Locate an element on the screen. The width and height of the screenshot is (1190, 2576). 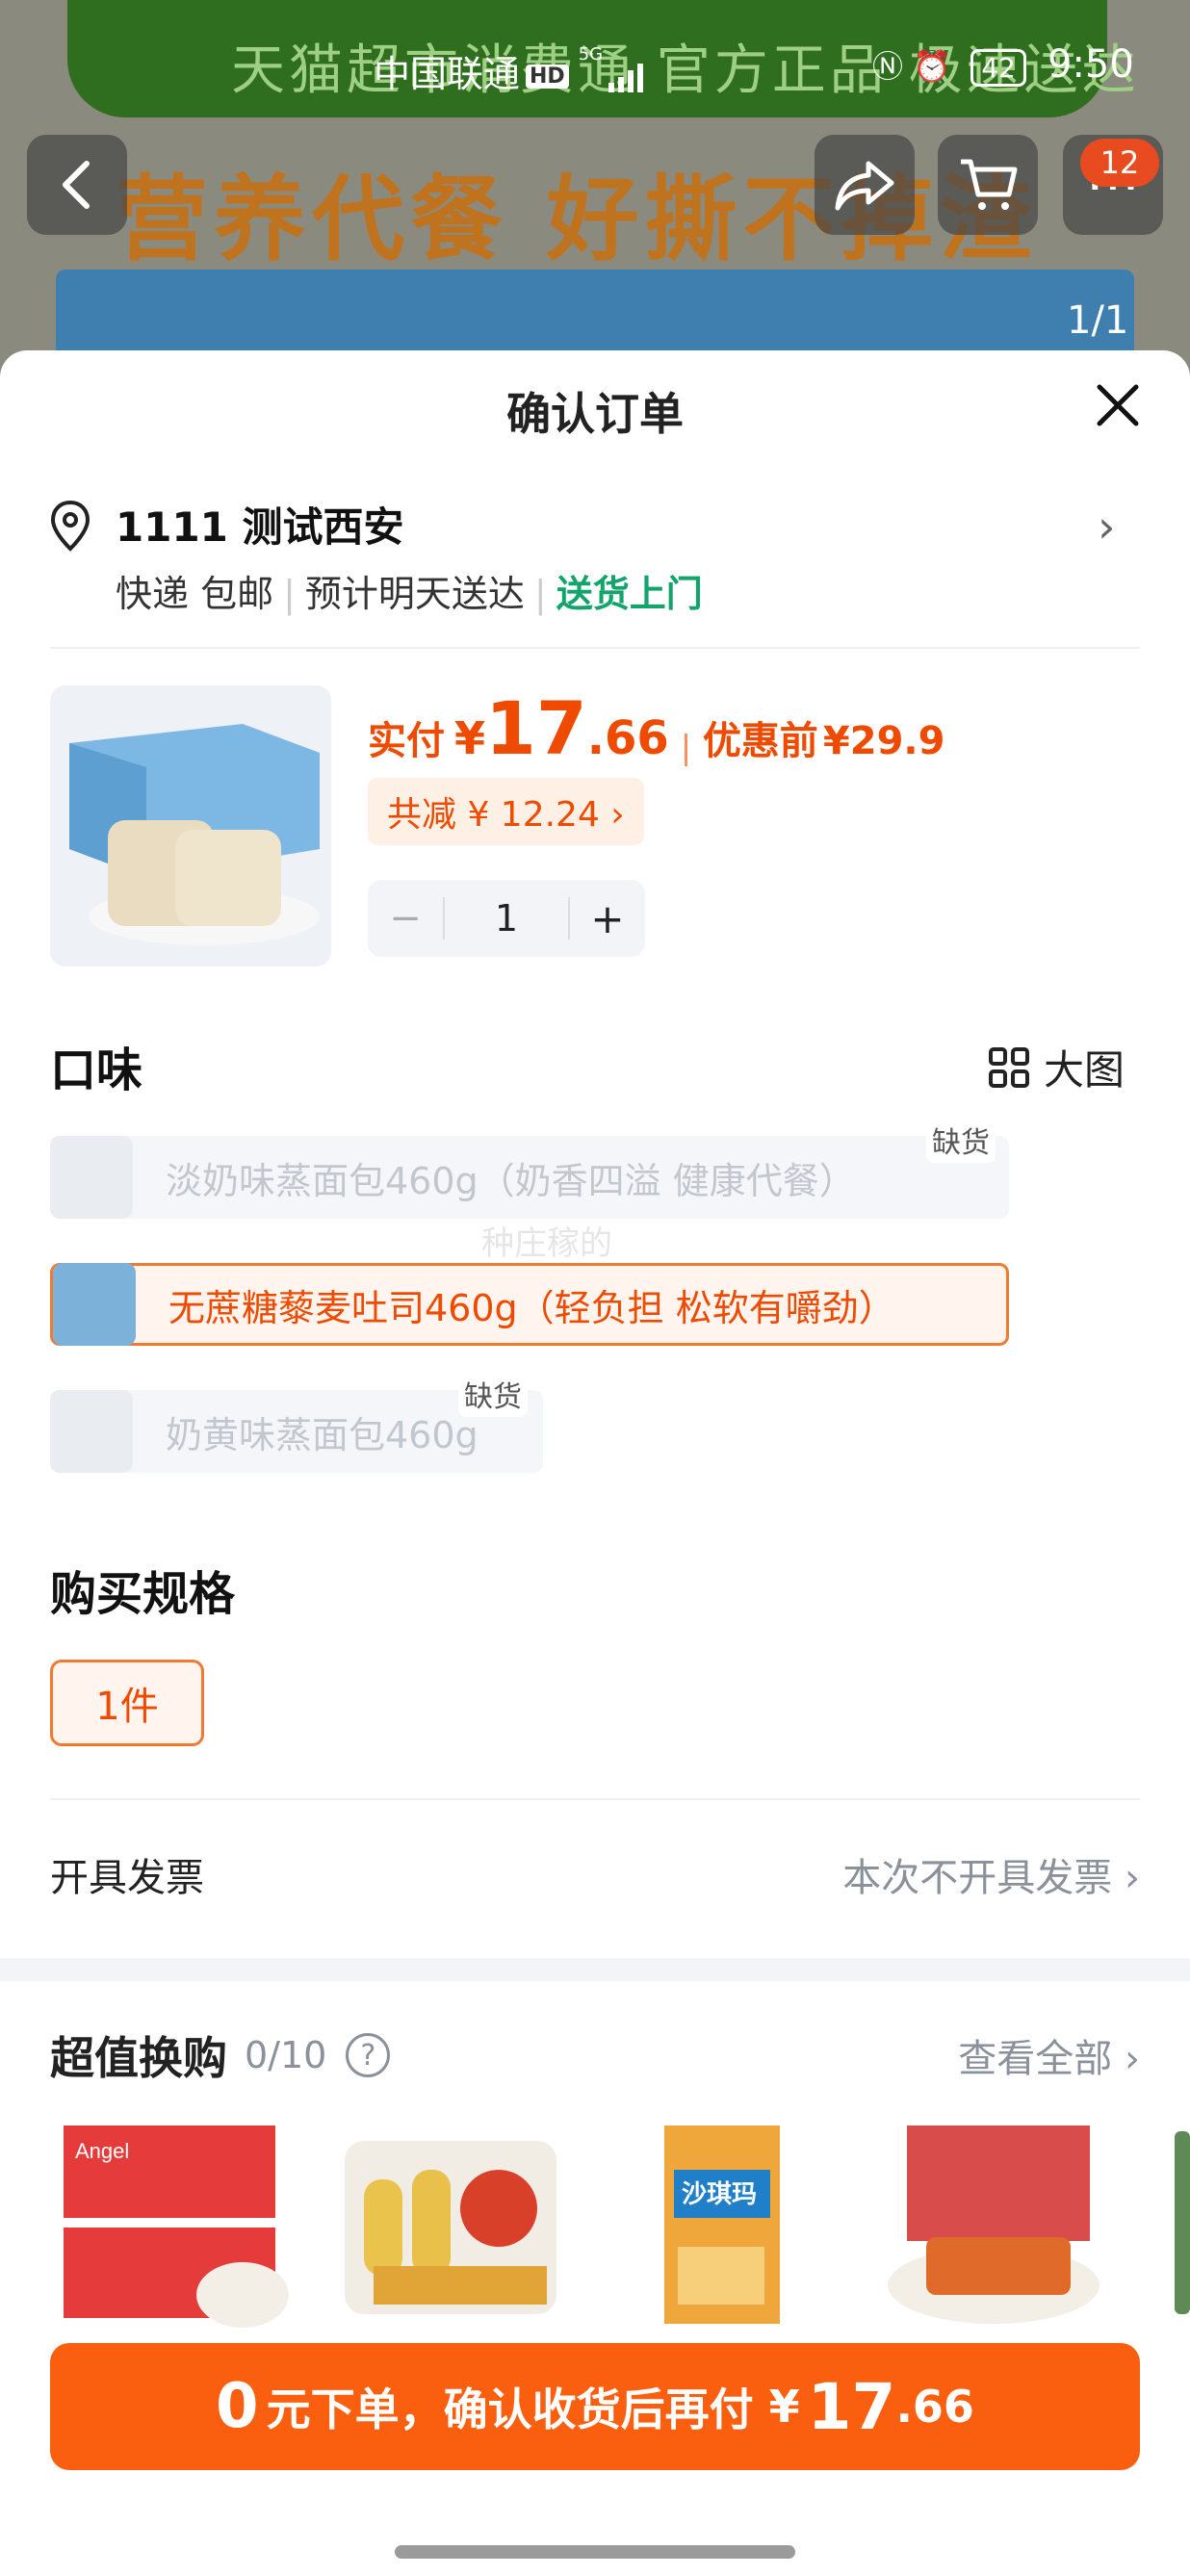
status-bar: 中国联通 HD 5G Ⓝ ⏰ 42 9:50 is located at coordinates (595, 67).